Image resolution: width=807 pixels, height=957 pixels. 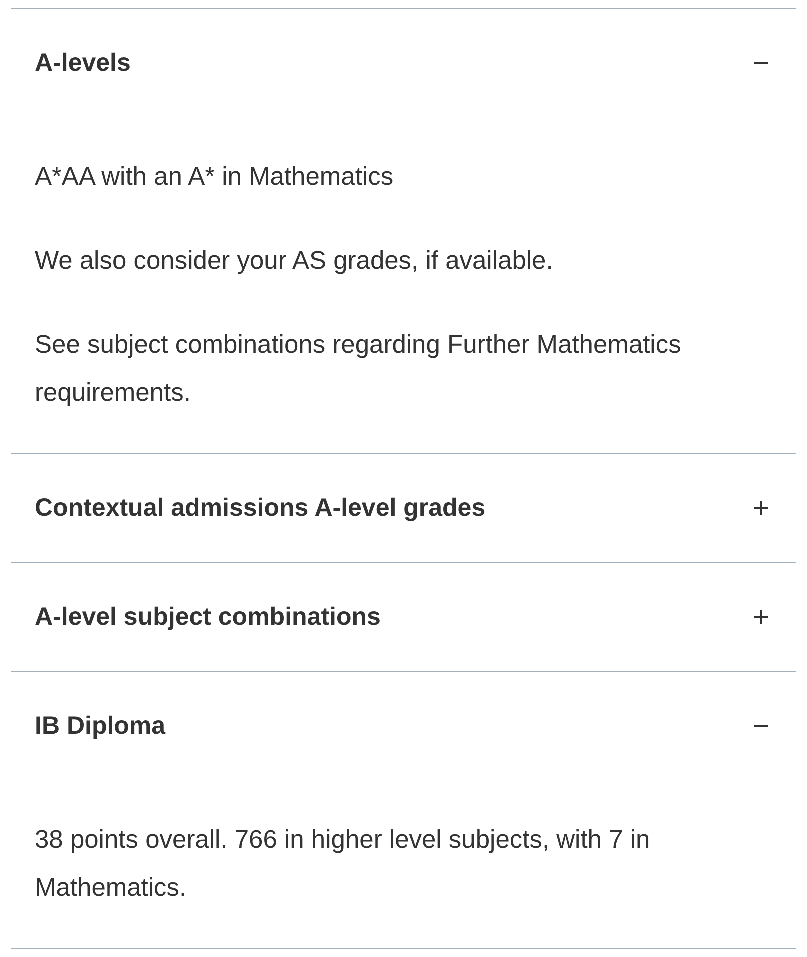 I want to click on body-paragraph: 38 points overall. 766 in higher level subjects, with 7 in Mathematics., so click(x=343, y=864).